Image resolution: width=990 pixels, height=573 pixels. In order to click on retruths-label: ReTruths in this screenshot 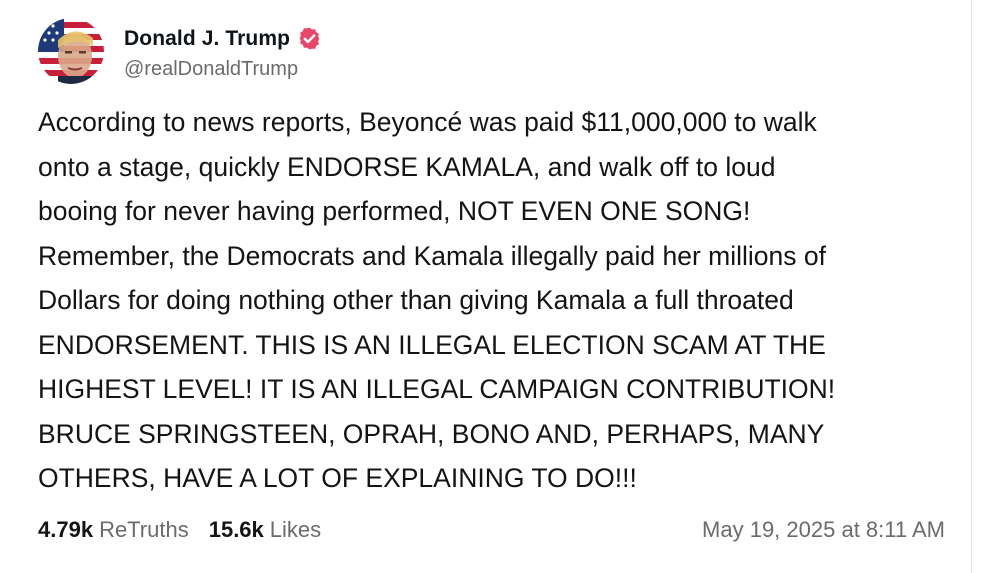, I will do `click(144, 529)`.